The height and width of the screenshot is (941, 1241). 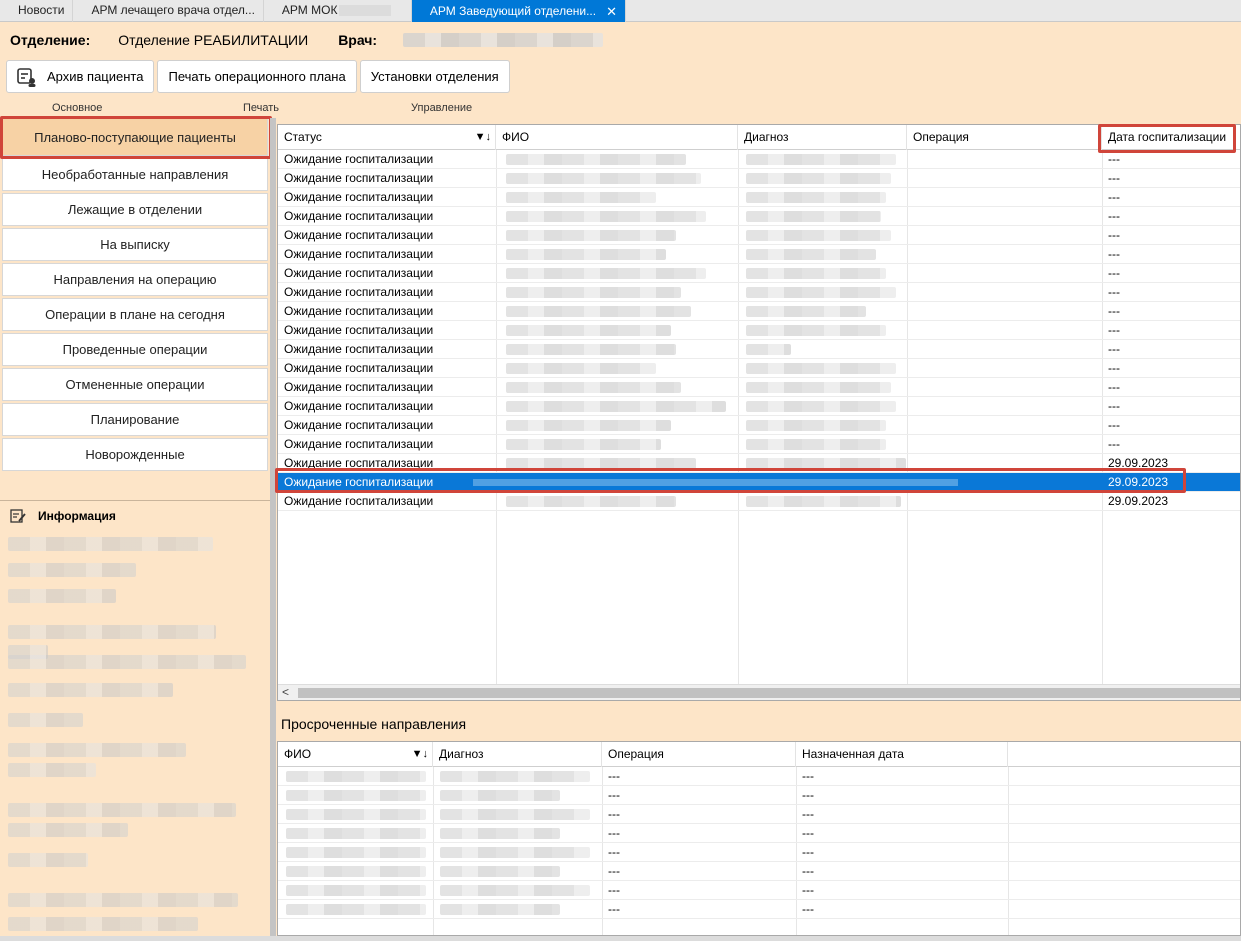 I want to click on nav-planning: Планирование, so click(x=135, y=419).